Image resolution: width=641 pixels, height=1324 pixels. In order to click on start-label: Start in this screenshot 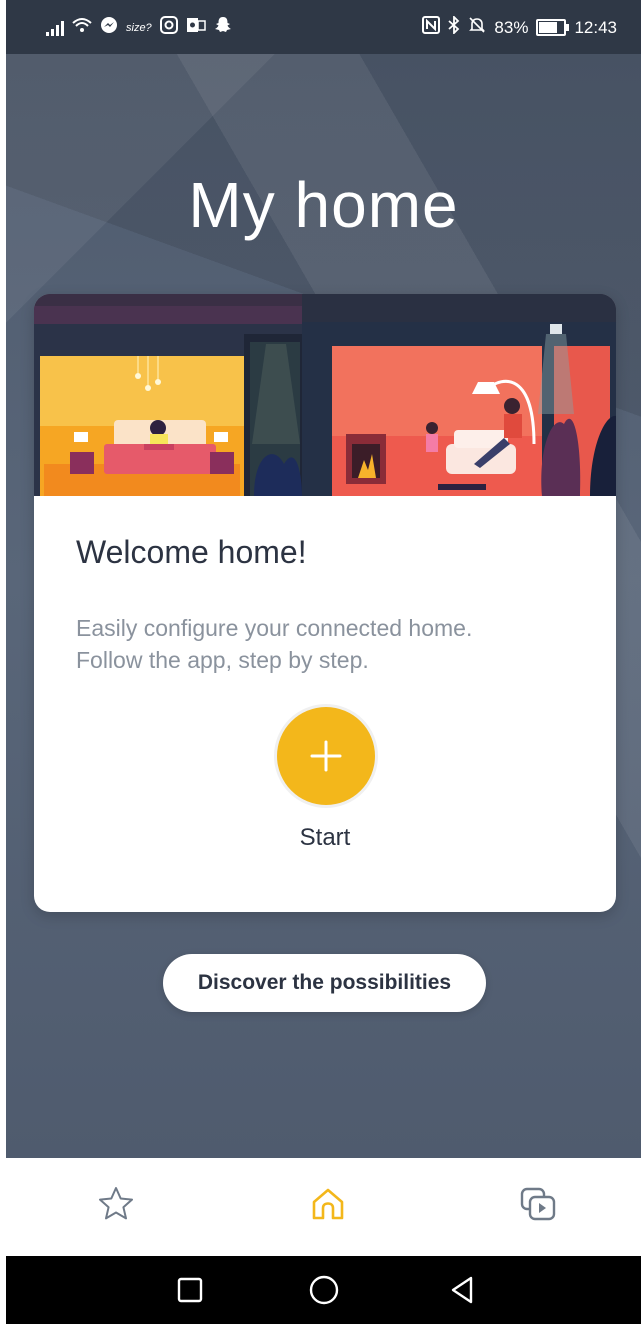, I will do `click(325, 837)`.